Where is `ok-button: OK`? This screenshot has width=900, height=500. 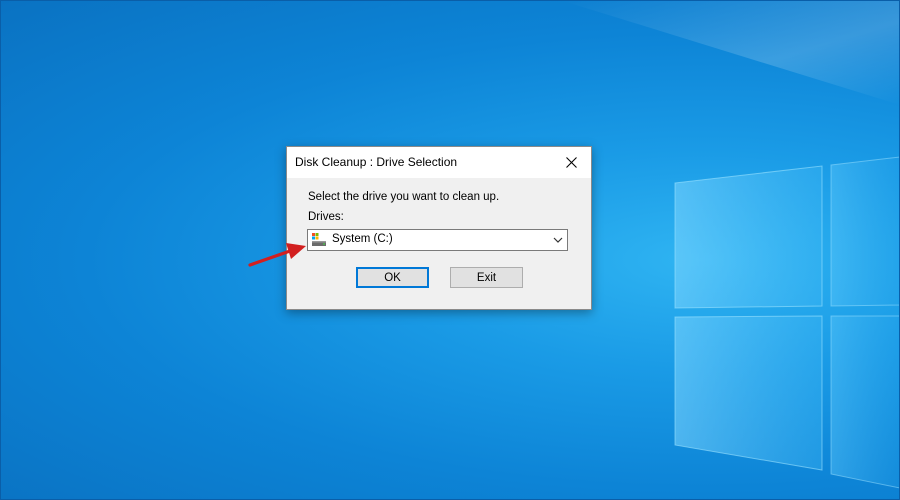 ok-button: OK is located at coordinates (392, 277).